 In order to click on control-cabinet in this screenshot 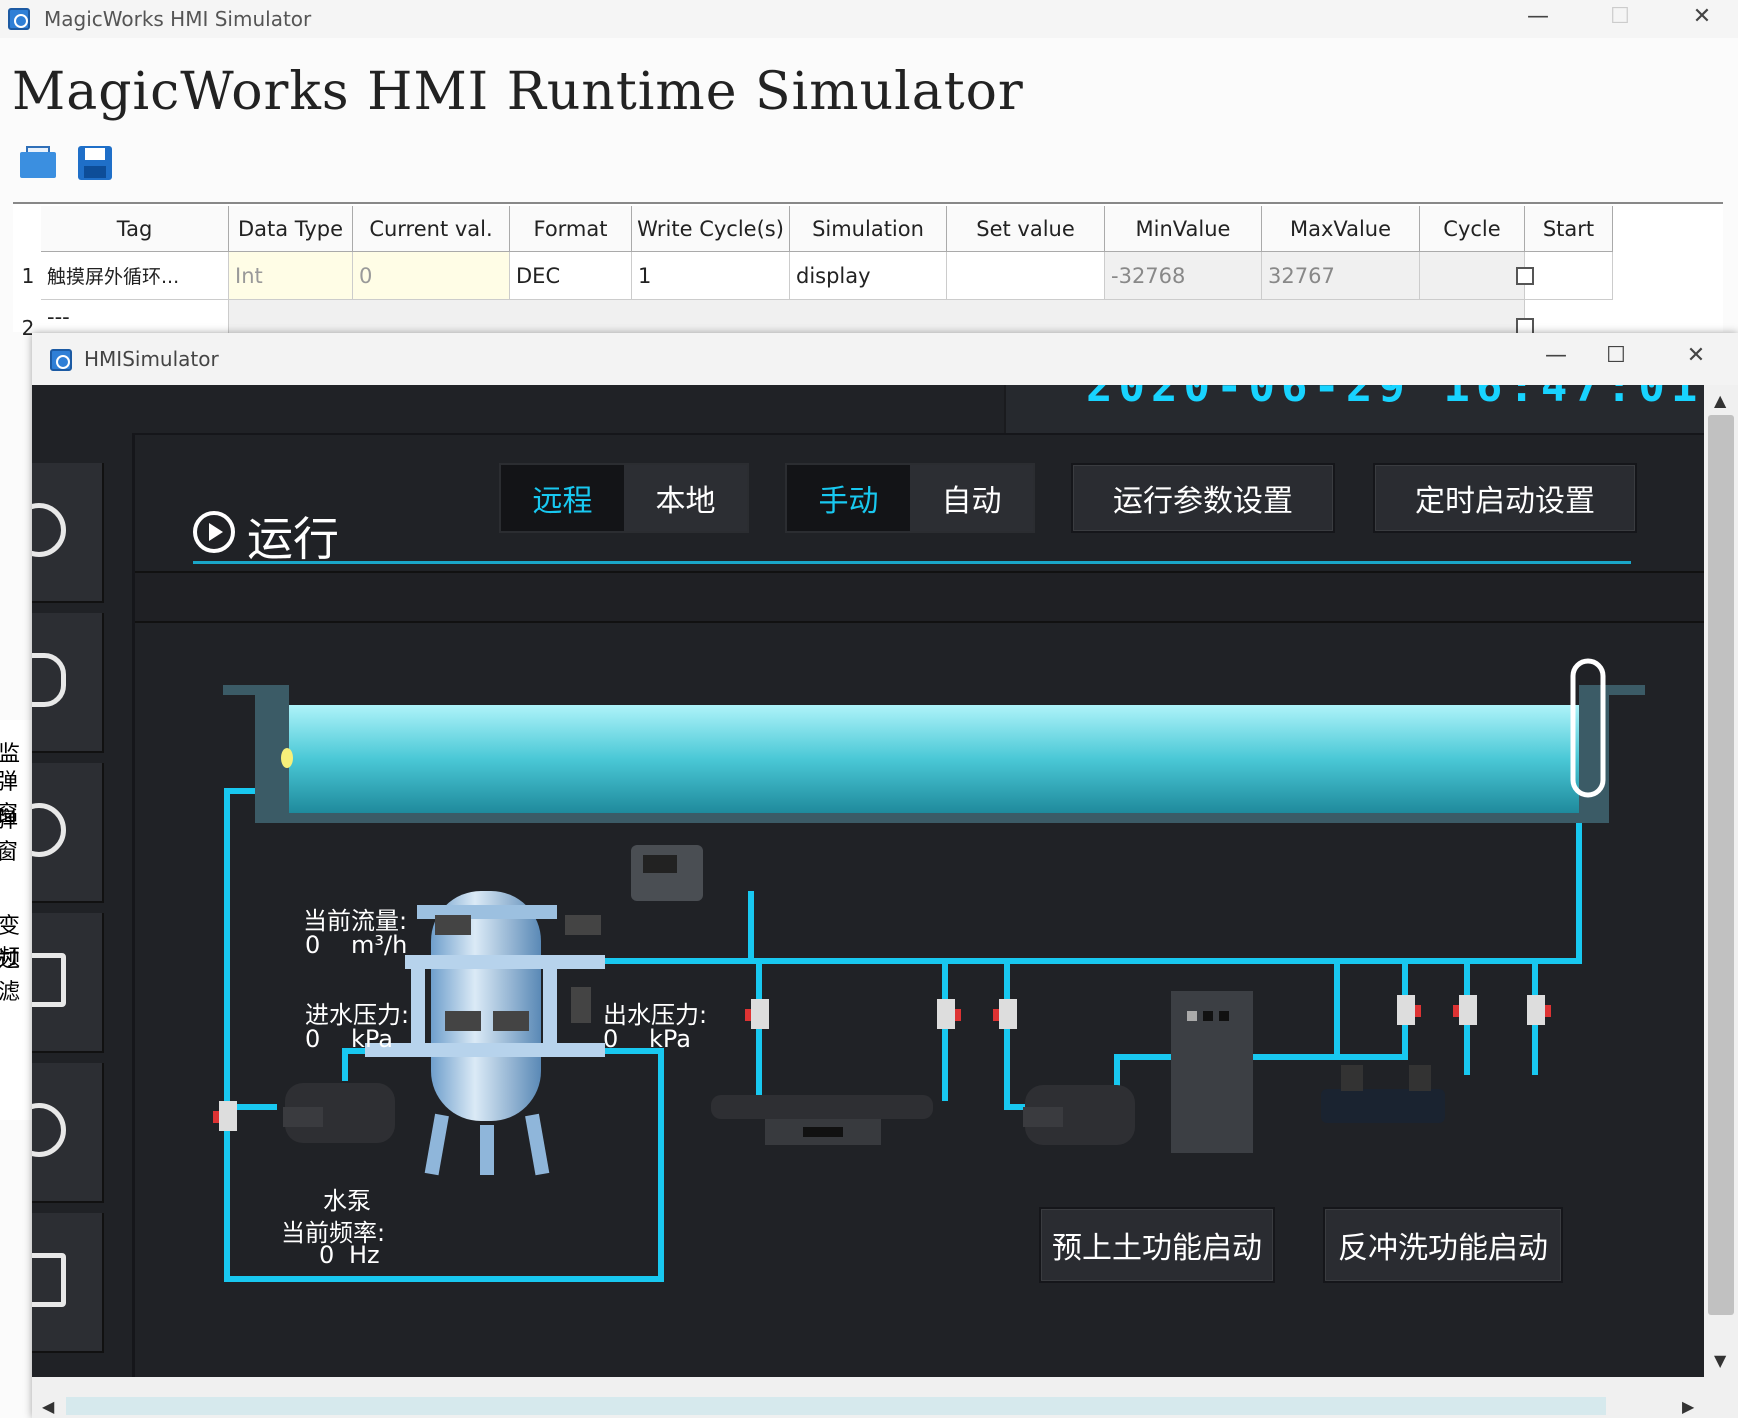, I will do `click(1212, 1072)`.